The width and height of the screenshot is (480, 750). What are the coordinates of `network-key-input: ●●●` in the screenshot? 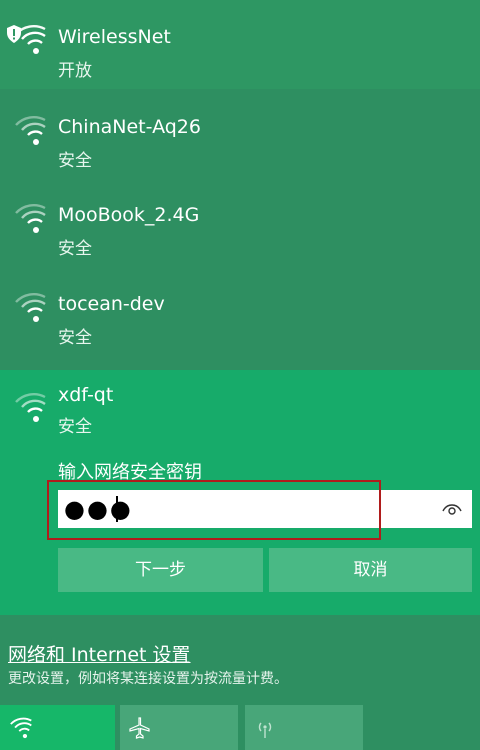 It's located at (265, 509).